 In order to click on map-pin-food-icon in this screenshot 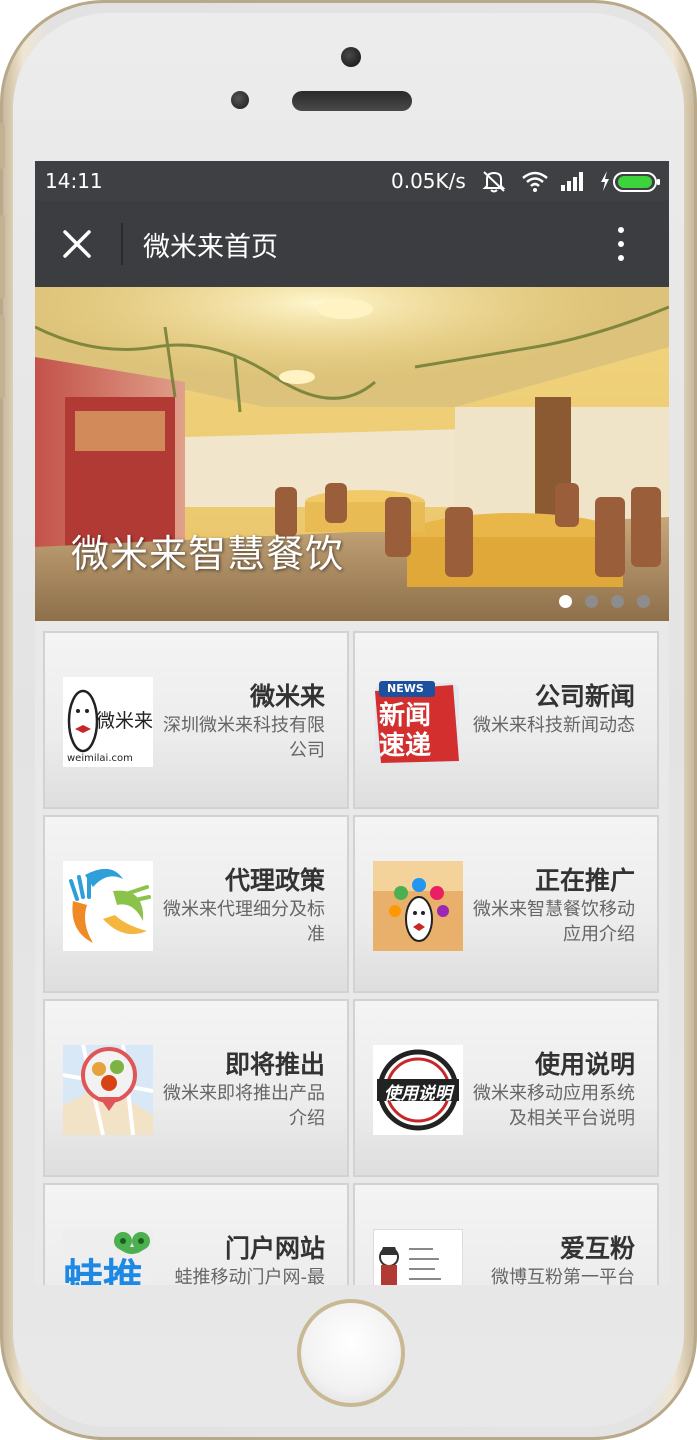, I will do `click(108, 1090)`.